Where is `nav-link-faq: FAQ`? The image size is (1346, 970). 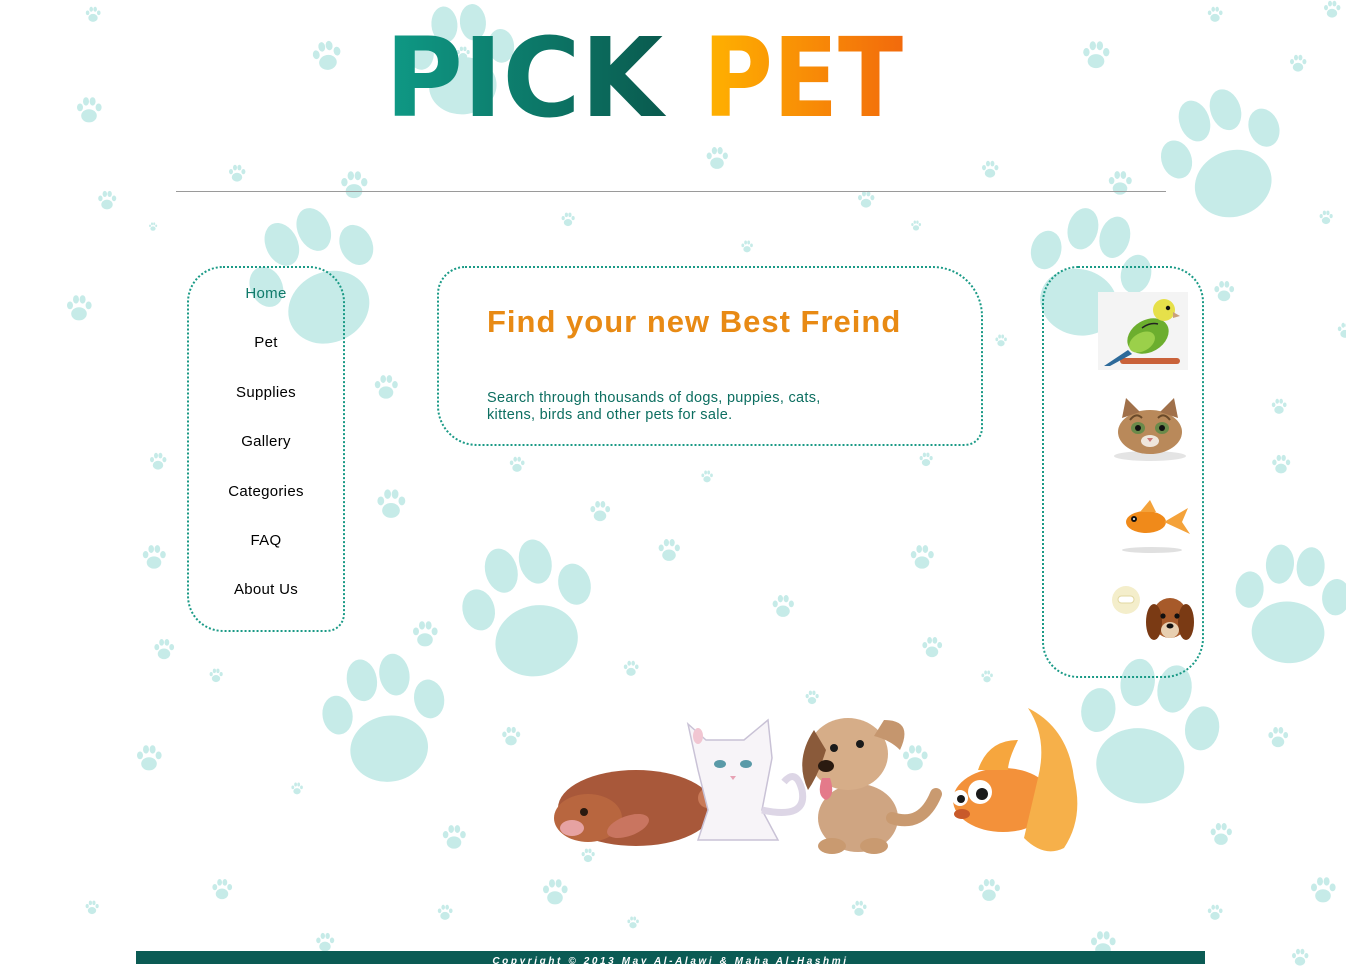 nav-link-faq: FAQ is located at coordinates (266, 541).